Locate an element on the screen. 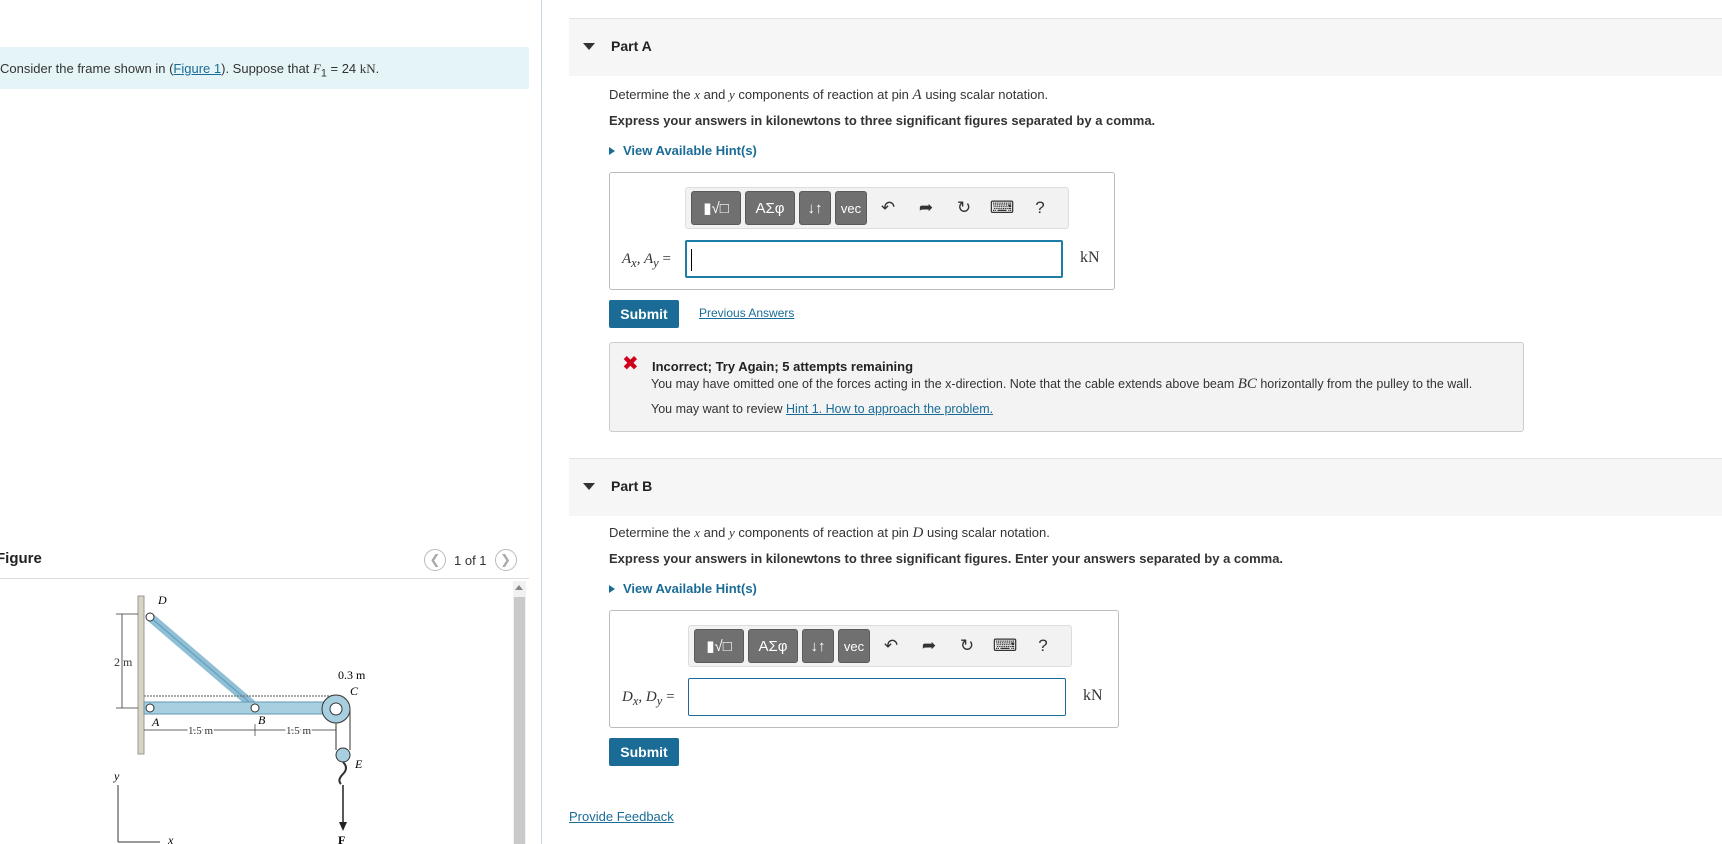 This screenshot has height=844, width=1722. next-figure-button: ❯ is located at coordinates (505, 560).